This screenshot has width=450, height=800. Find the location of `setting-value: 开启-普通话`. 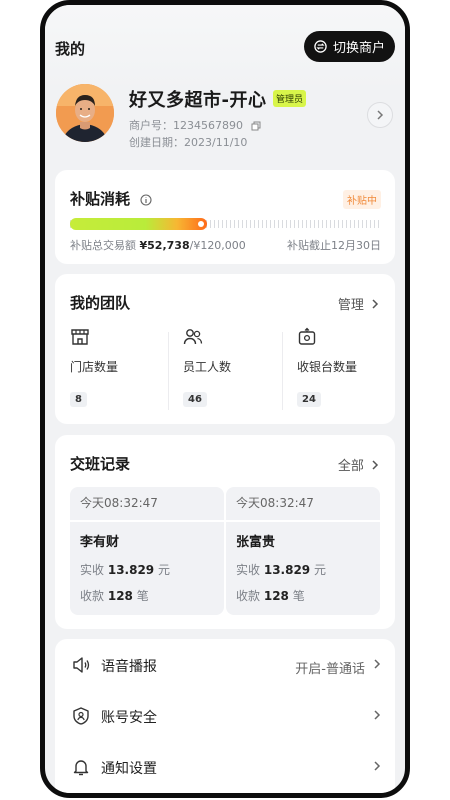

setting-value: 开启-普通话 is located at coordinates (330, 669).